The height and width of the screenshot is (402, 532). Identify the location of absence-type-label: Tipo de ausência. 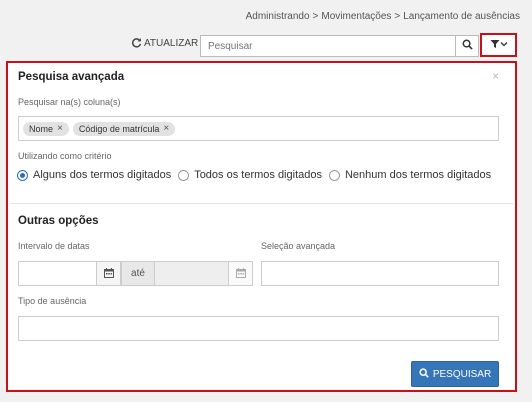
(52, 301).